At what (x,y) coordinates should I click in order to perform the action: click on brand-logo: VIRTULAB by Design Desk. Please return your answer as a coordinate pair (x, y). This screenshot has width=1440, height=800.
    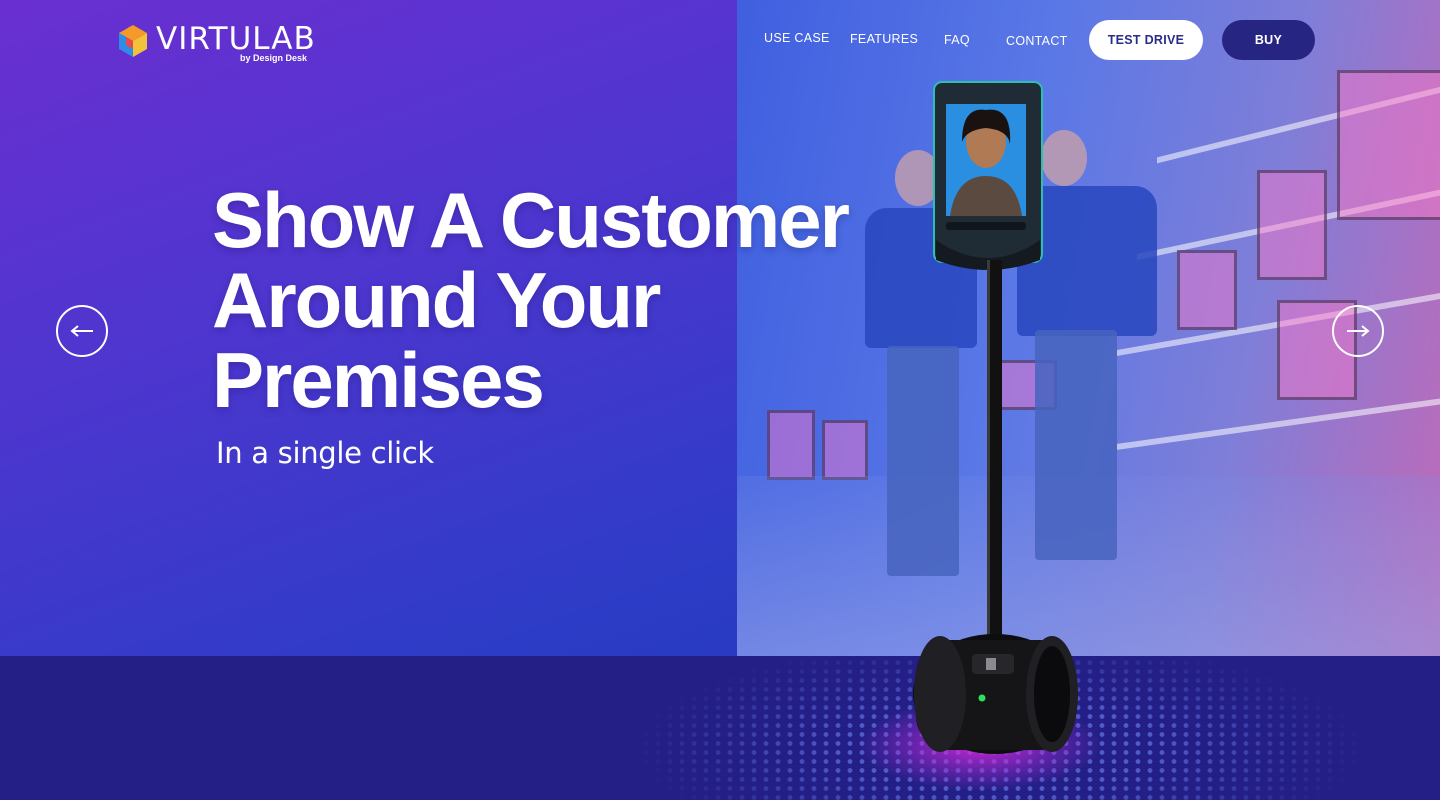
    Looking at the image, I should click on (216, 43).